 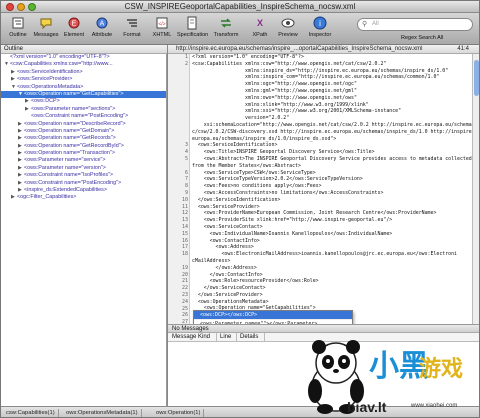 What do you see at coordinates (225, 337) in the screenshot?
I see `column-line: Line` at bounding box center [225, 337].